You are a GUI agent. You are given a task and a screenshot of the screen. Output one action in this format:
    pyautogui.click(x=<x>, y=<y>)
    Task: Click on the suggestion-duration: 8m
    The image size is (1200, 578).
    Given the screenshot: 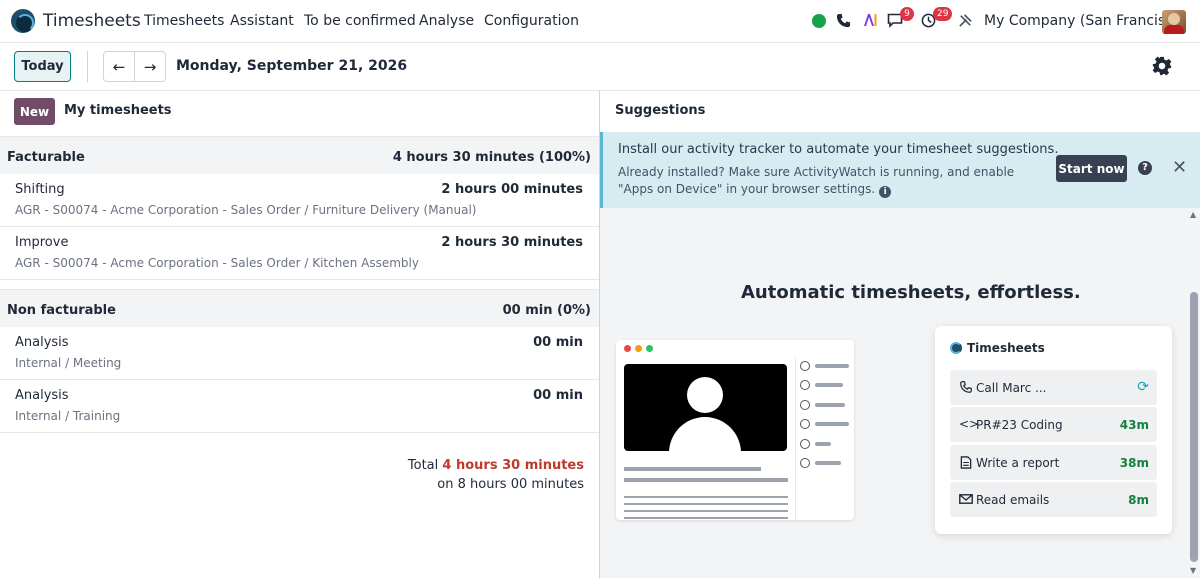 What is the action you would take?
    pyautogui.click(x=1138, y=500)
    